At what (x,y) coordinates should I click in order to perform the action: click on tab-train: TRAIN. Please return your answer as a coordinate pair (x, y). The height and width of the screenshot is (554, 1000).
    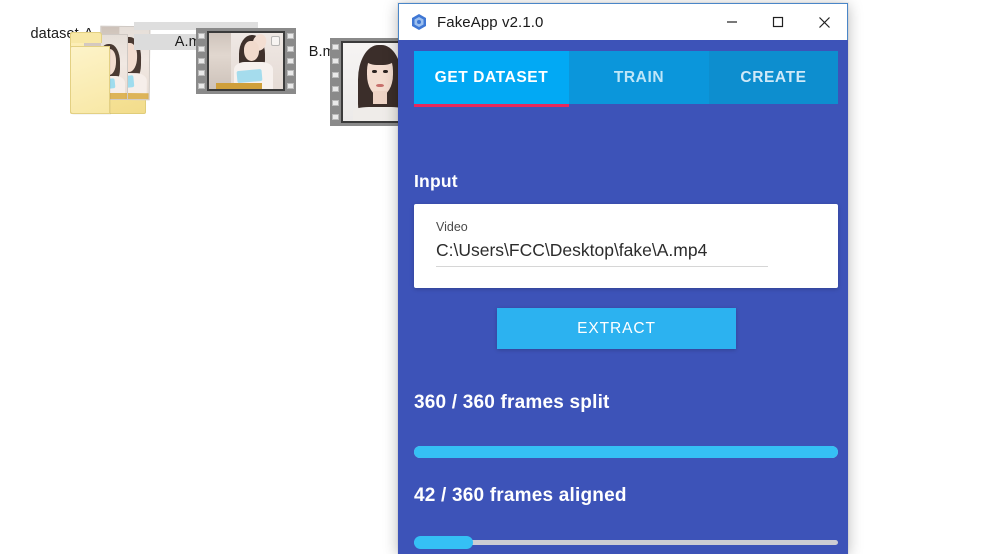
    Looking at the image, I should click on (639, 77).